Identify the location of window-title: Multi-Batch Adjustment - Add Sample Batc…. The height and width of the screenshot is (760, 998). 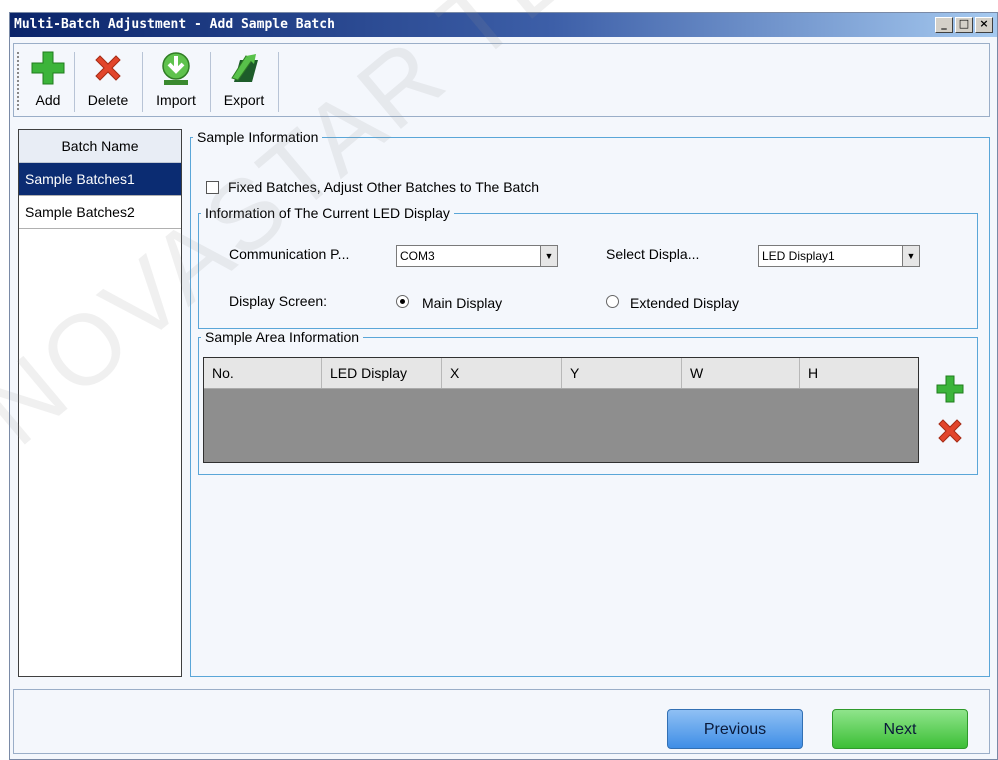
(174, 24).